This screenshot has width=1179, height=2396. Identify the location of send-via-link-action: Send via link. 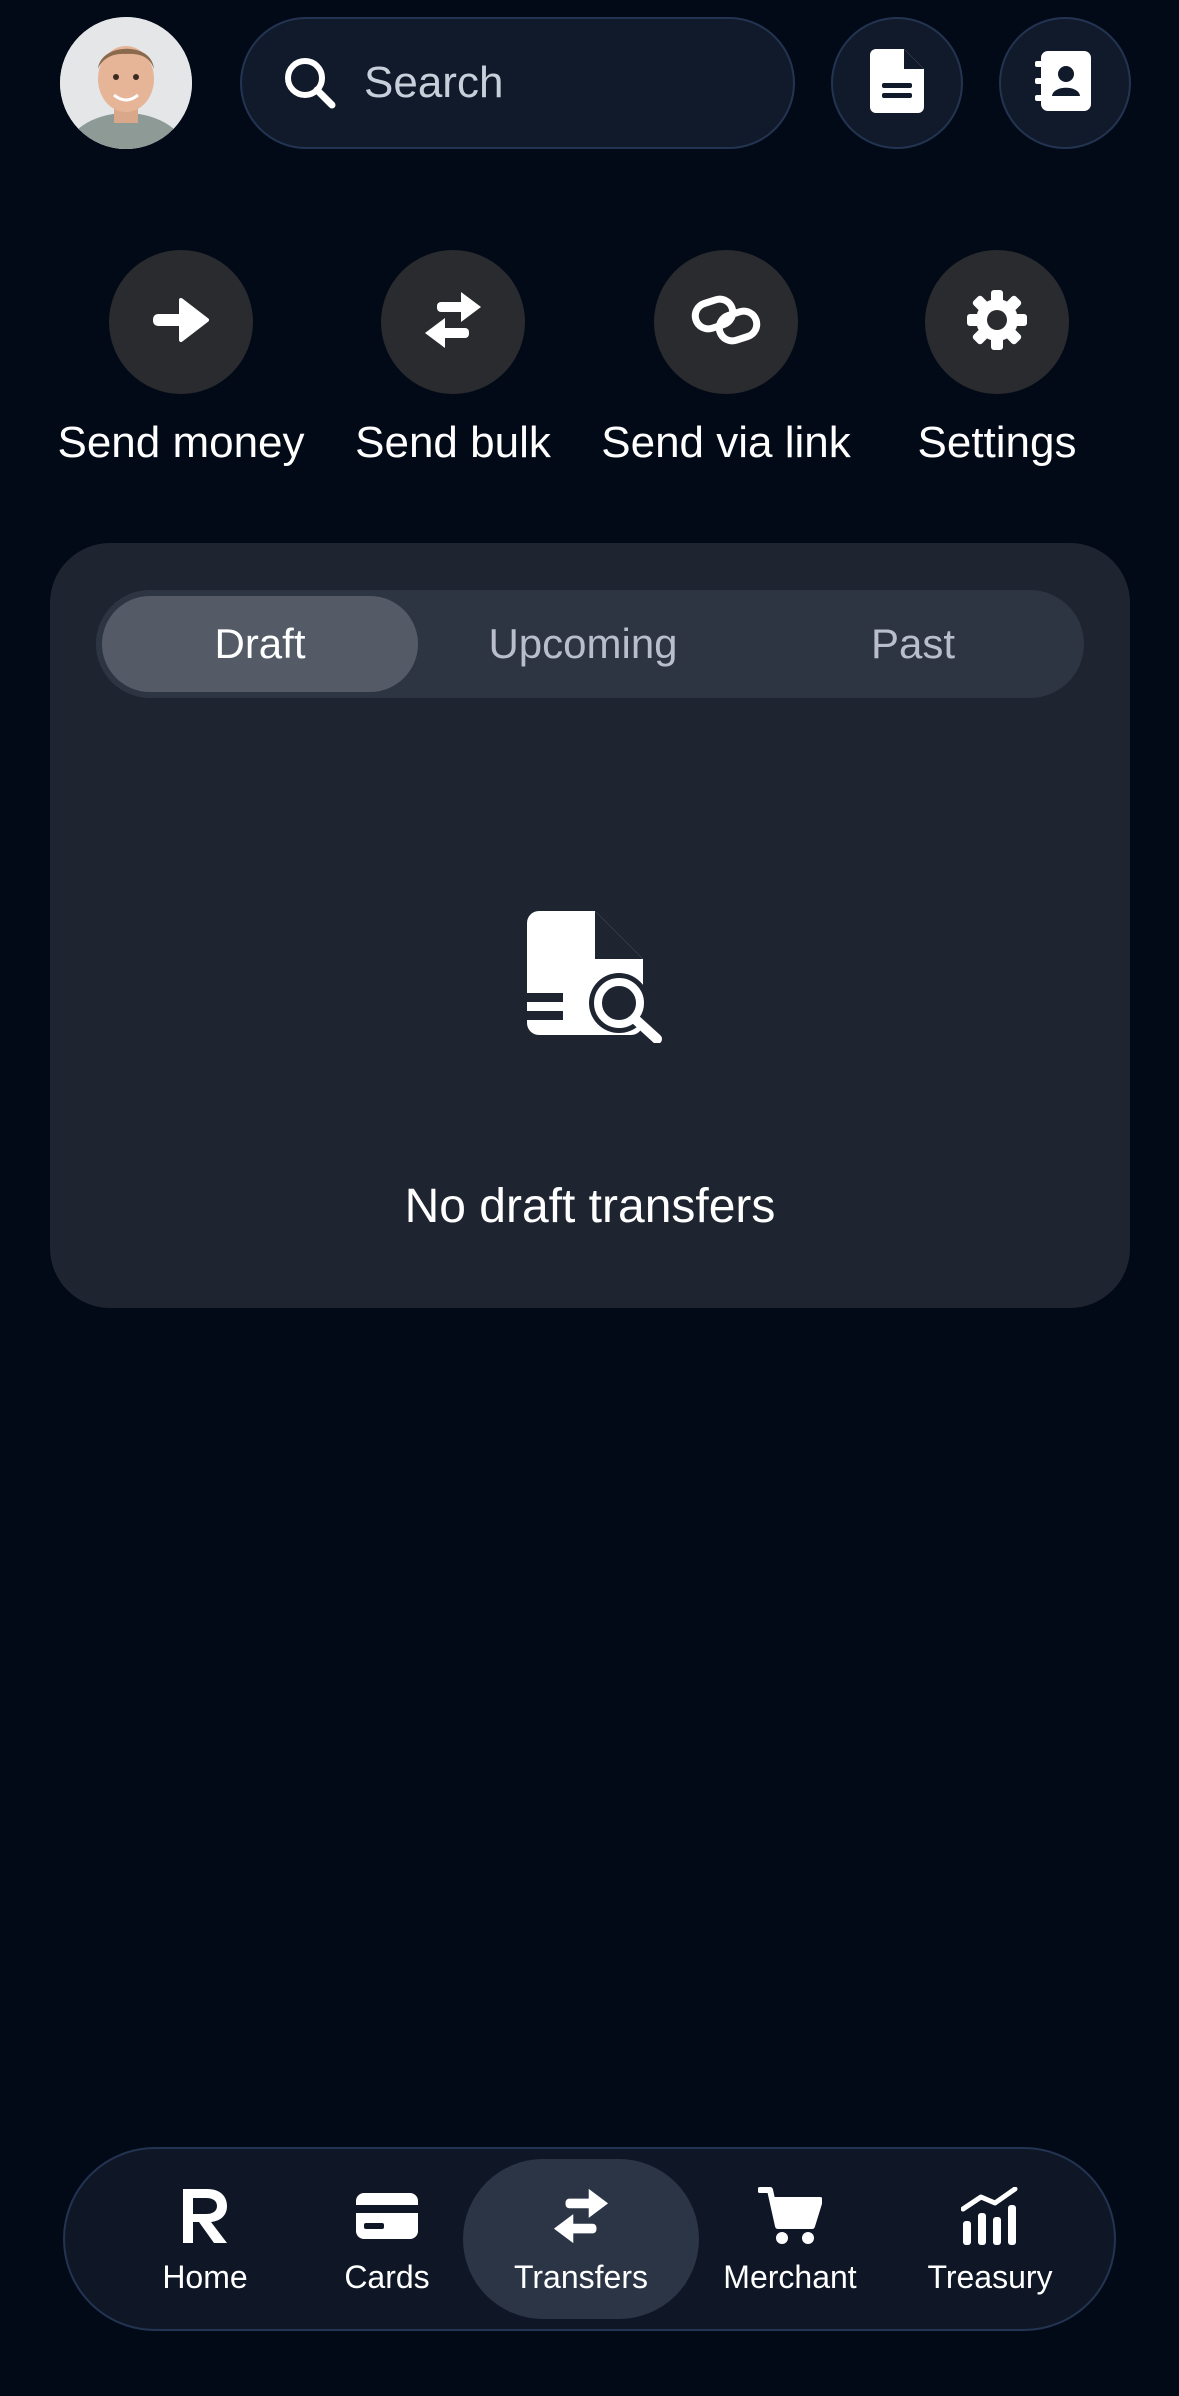
(726, 359).